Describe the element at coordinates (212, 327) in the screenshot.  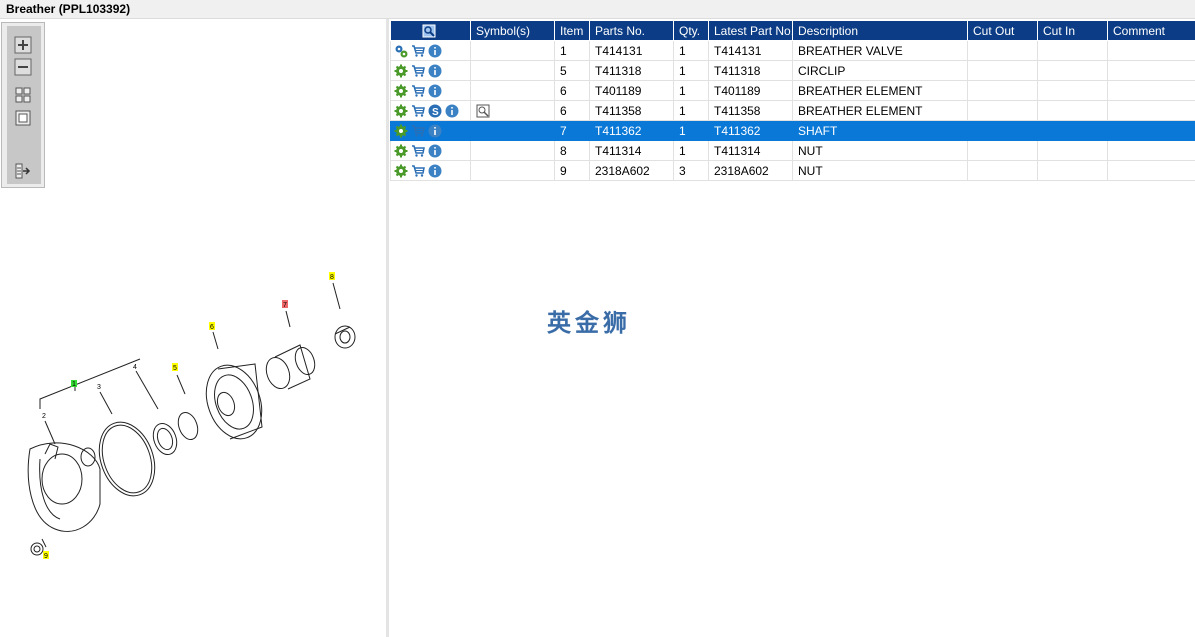
I see `callout-6: 6` at that location.